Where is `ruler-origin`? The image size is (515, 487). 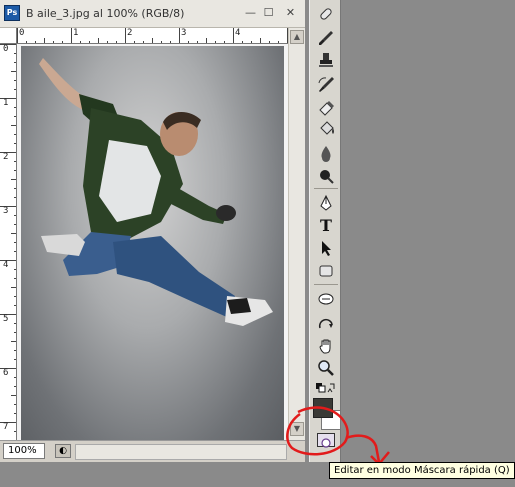
ruler-origin is located at coordinates (8, 36).